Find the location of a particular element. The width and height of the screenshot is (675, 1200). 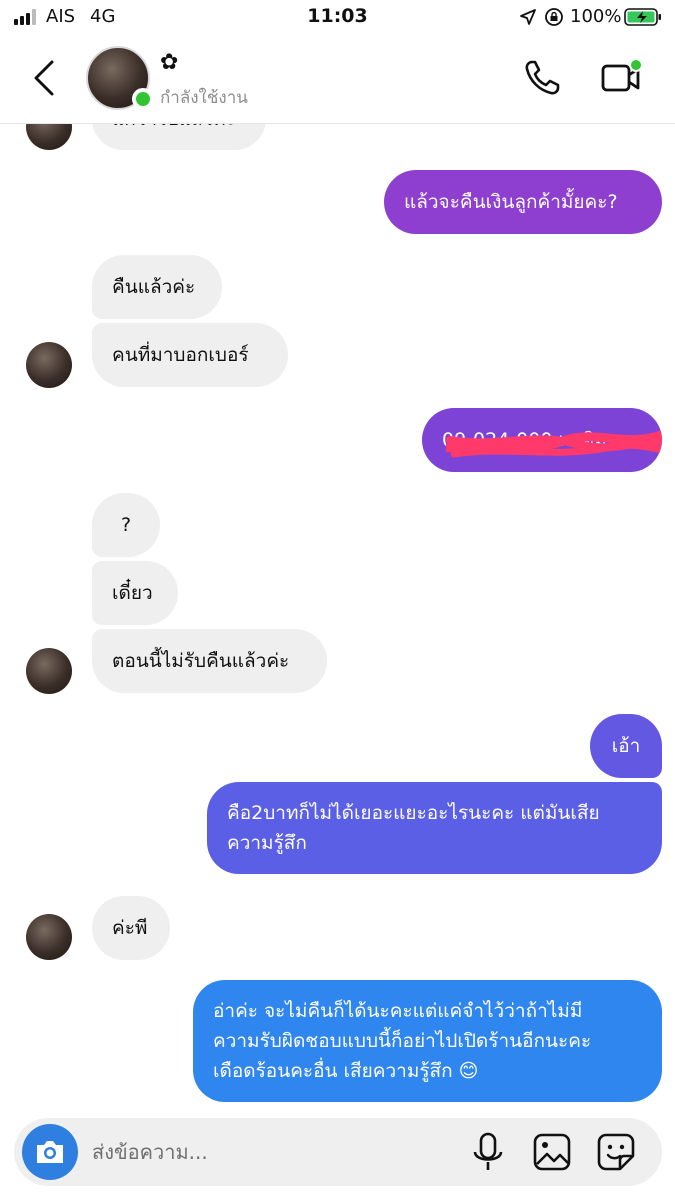

message-text-line: ความรู้สึก is located at coordinates (267, 843).